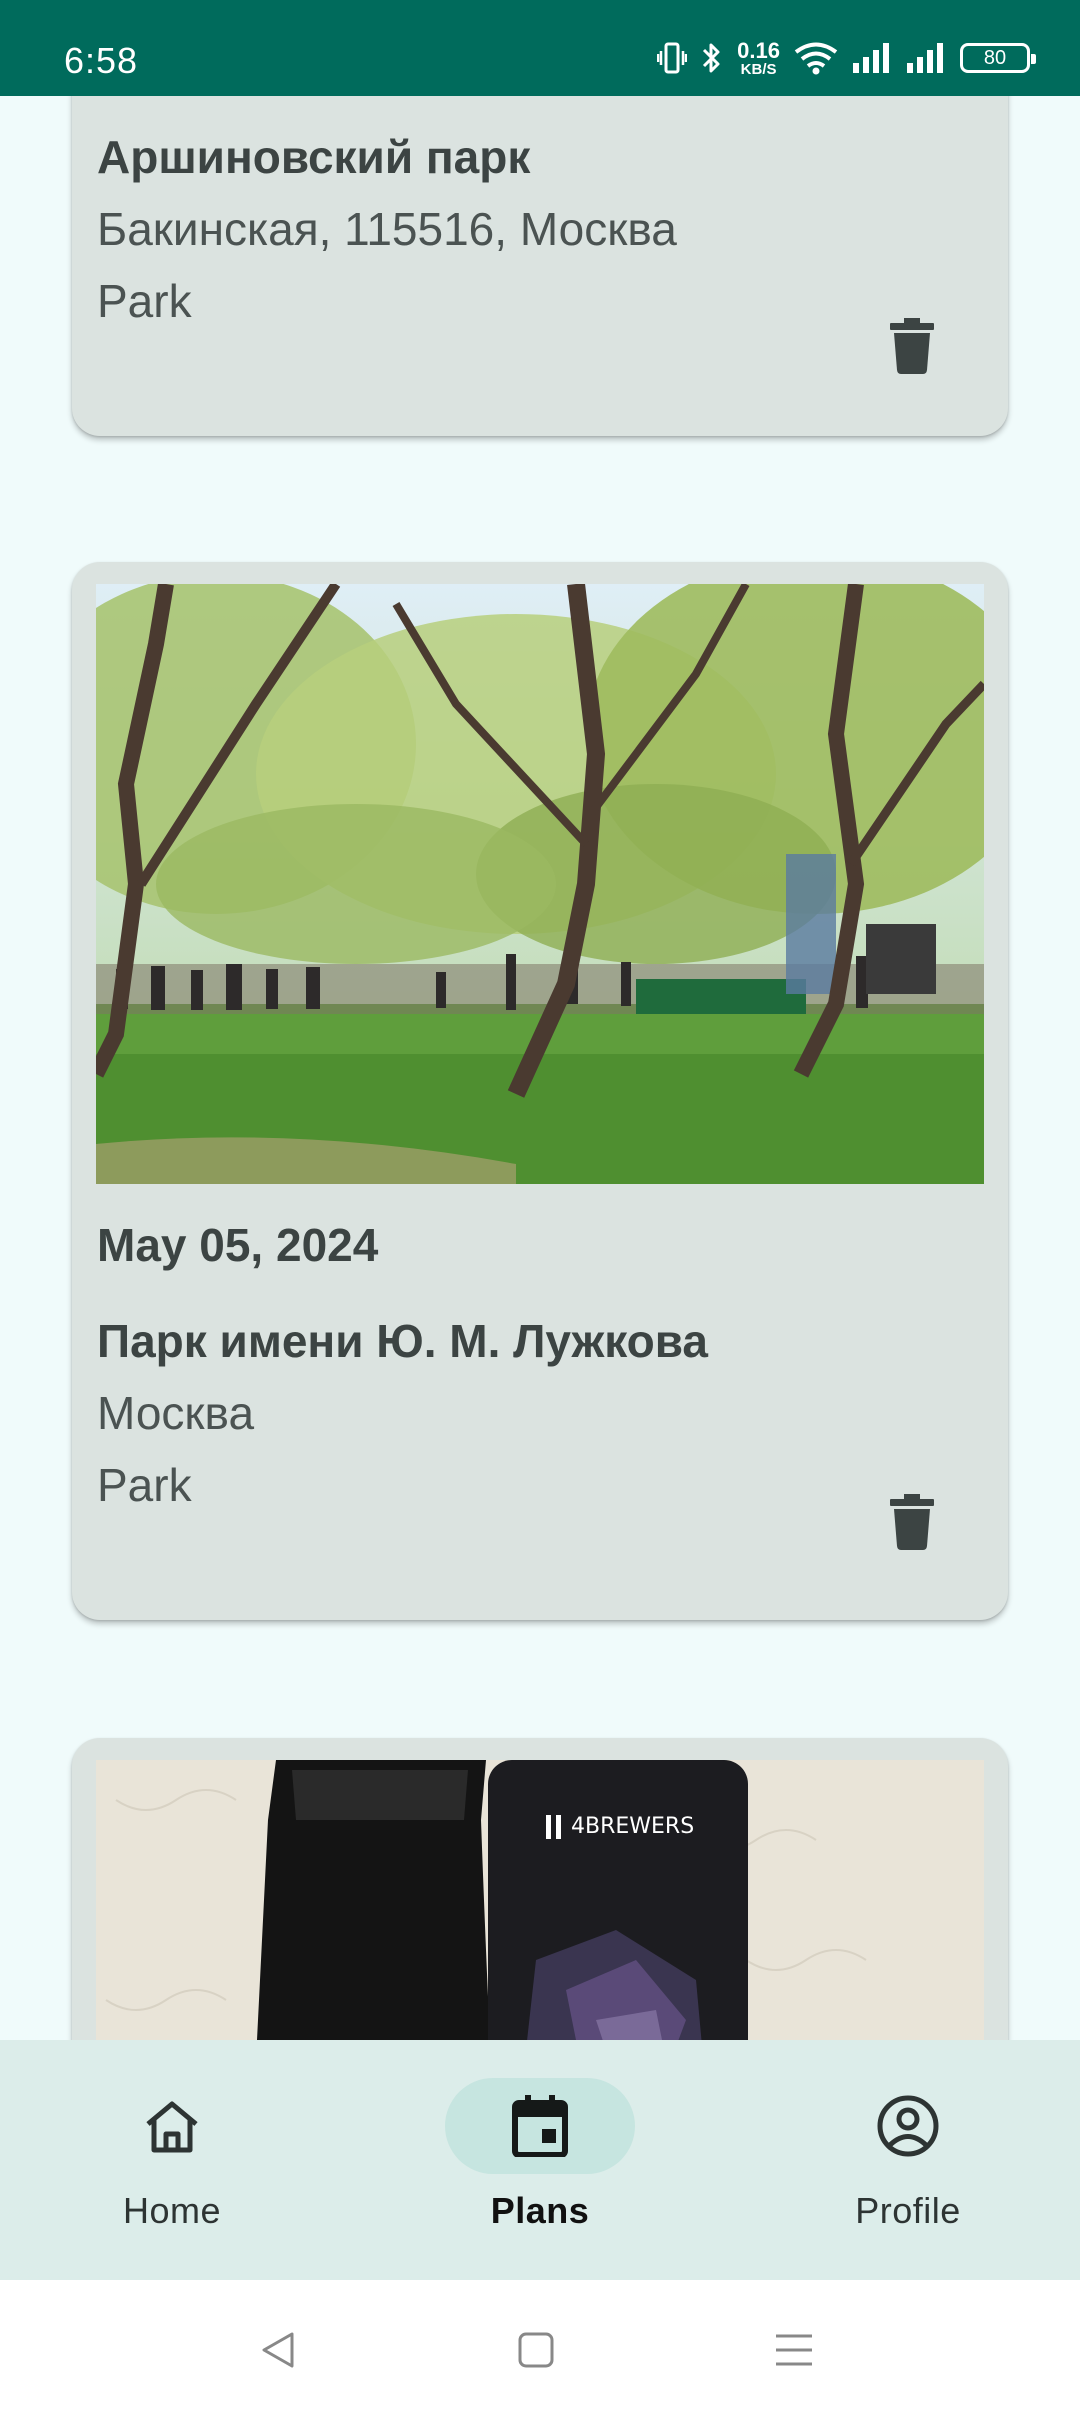 Image resolution: width=1080 pixels, height=2412 pixels. What do you see at coordinates (925, 58) in the screenshot?
I see `signal-icon-sim2` at bounding box center [925, 58].